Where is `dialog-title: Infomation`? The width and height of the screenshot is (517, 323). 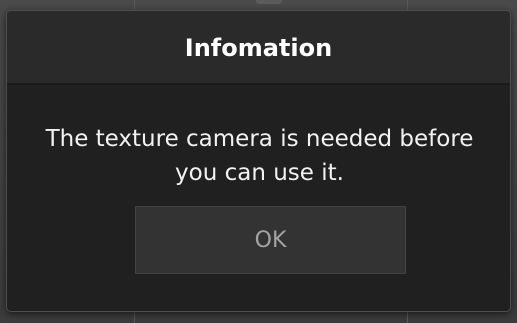
dialog-title: Infomation is located at coordinates (258, 48).